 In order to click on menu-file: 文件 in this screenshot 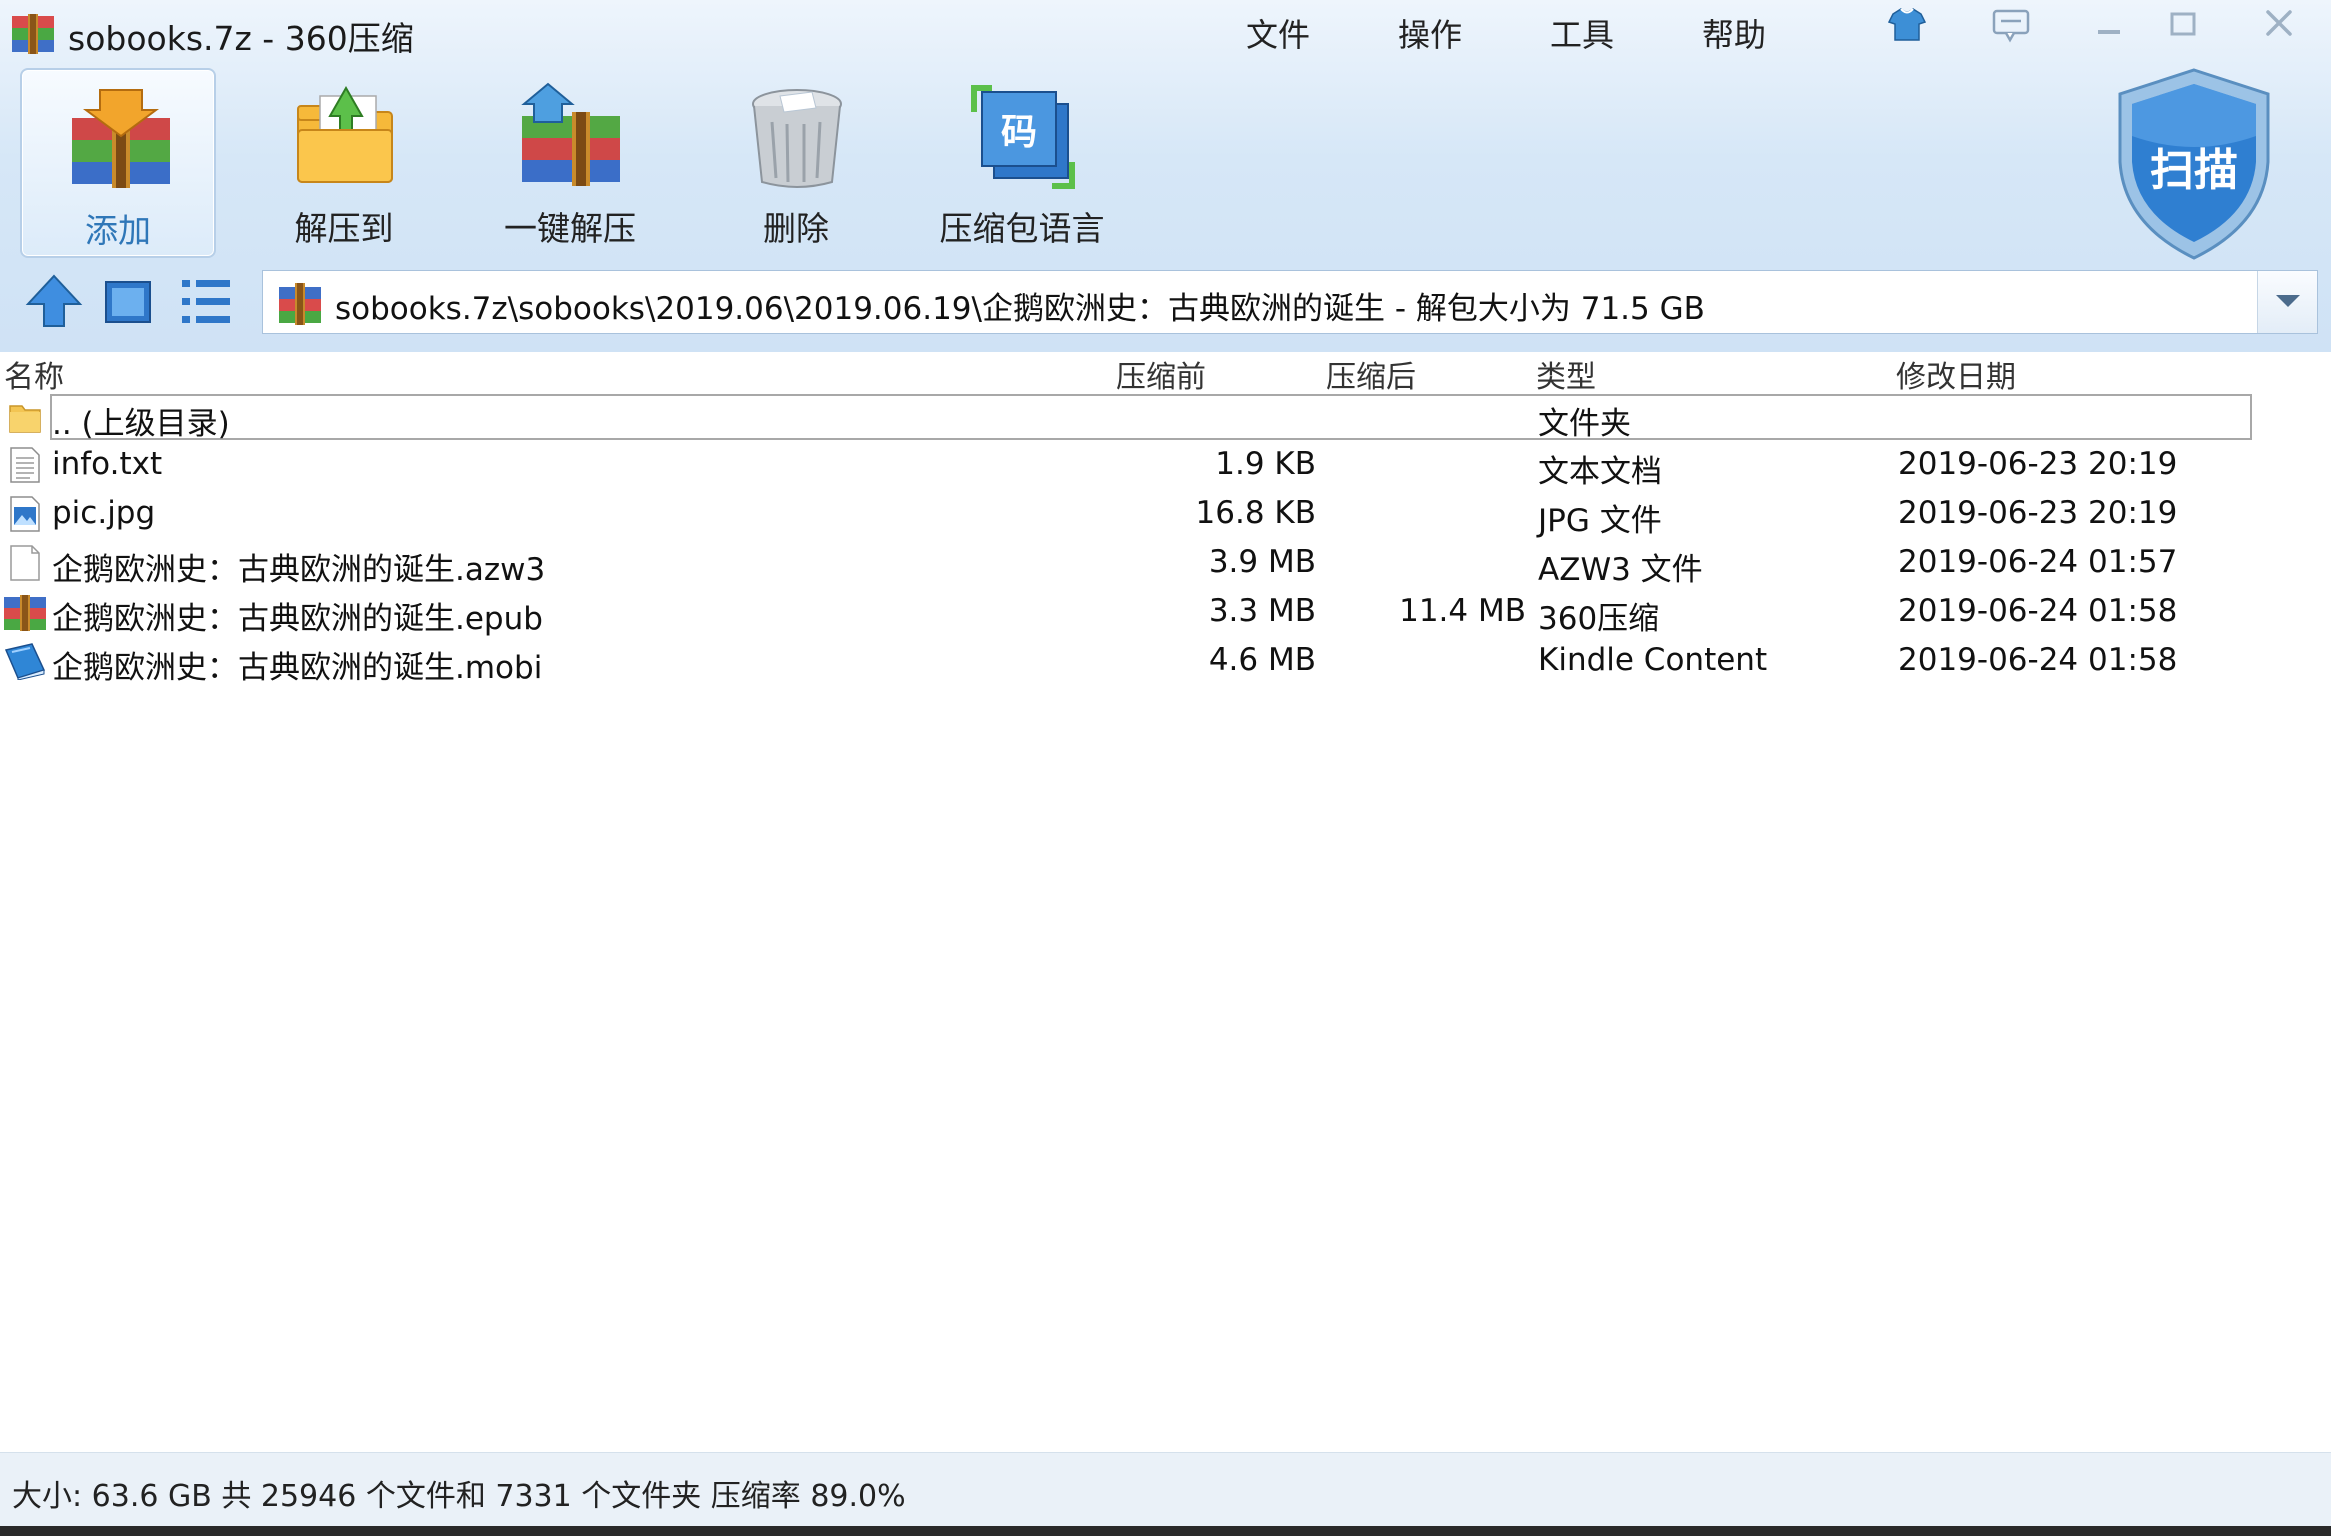, I will do `click(1278, 33)`.